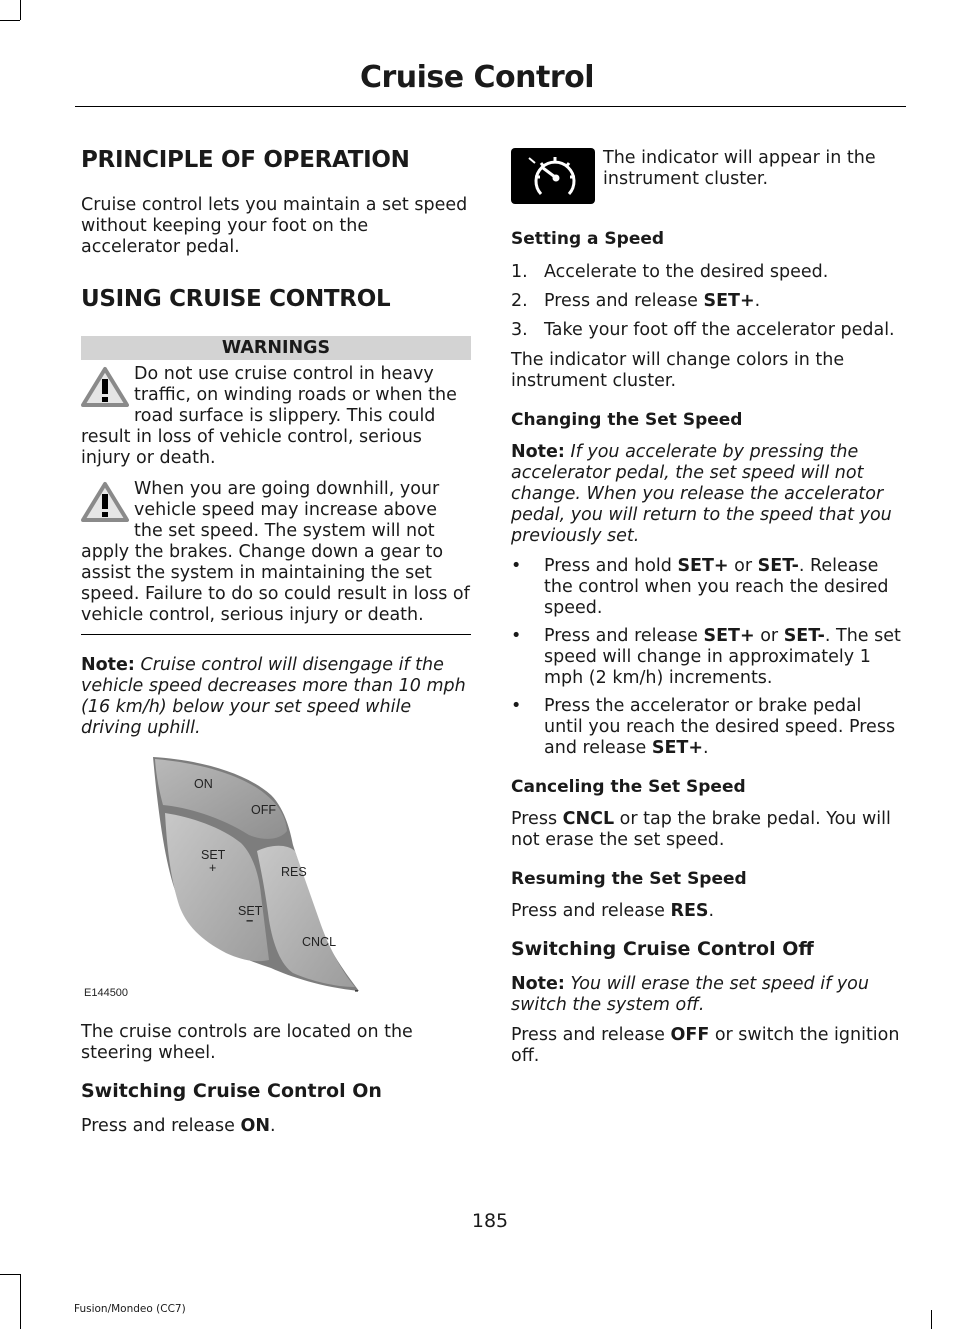  Describe the element at coordinates (628, 787) in the screenshot. I see `canceling-heading: Canceling the Set Speed` at that location.